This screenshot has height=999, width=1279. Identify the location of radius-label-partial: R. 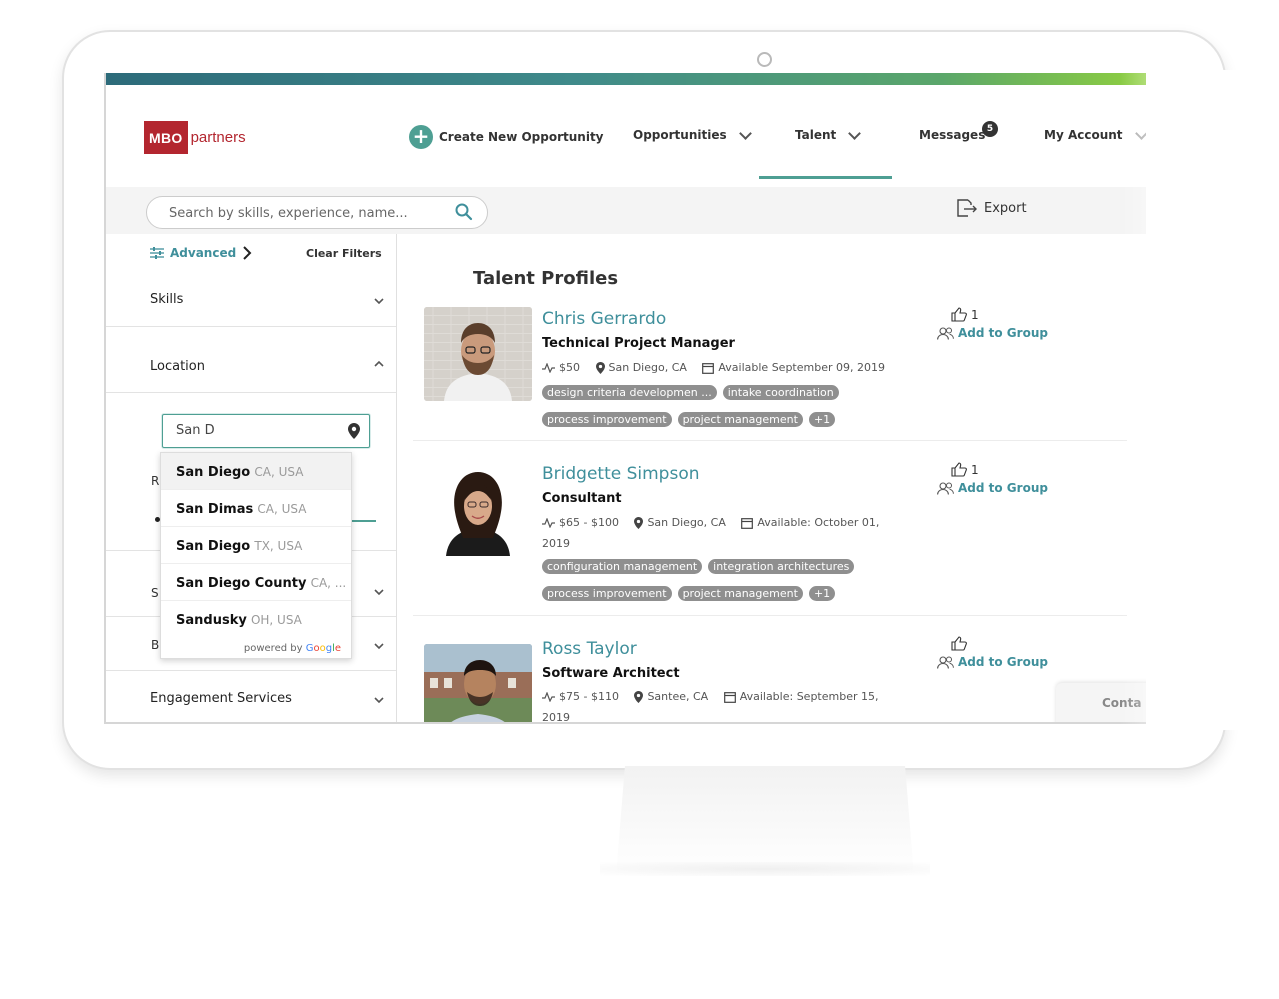
(155, 481).